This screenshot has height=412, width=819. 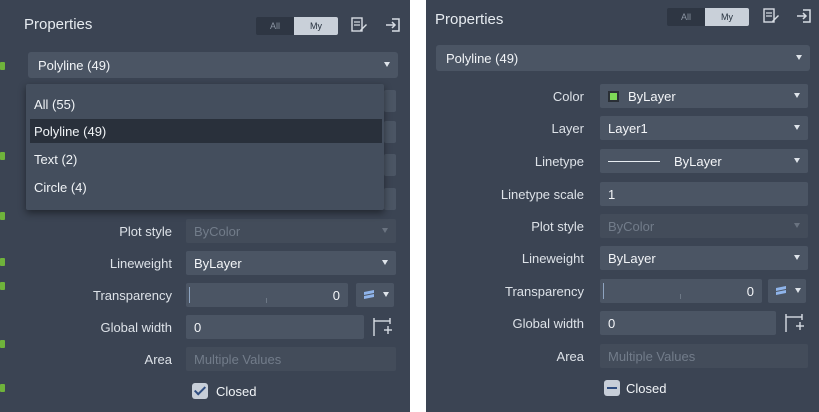 I want to click on layer-value: Layer1, so click(x=628, y=128).